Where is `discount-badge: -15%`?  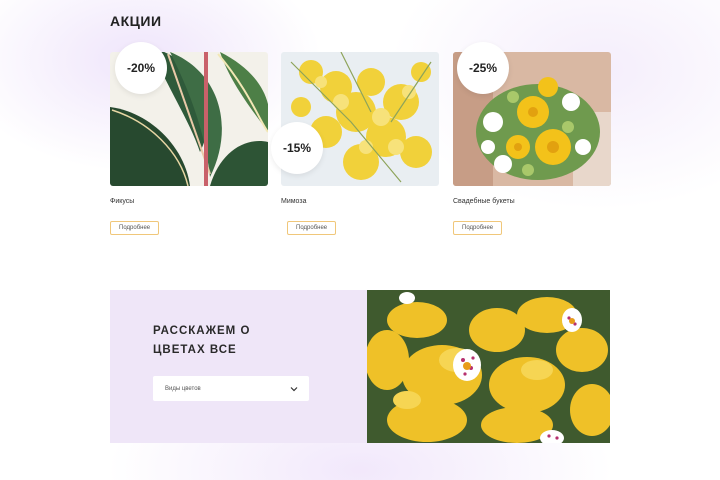
discount-badge: -15% is located at coordinates (297, 148).